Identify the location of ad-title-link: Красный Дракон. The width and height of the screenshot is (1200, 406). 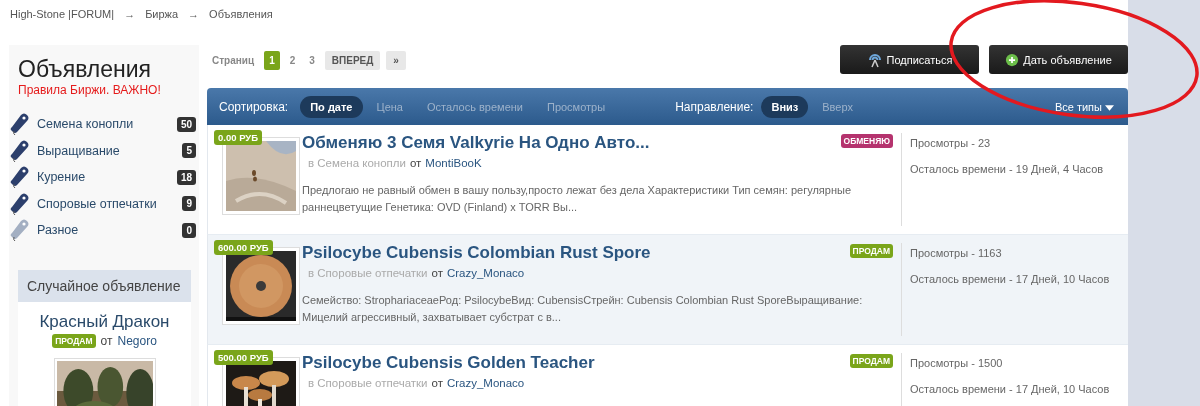
(104, 321).